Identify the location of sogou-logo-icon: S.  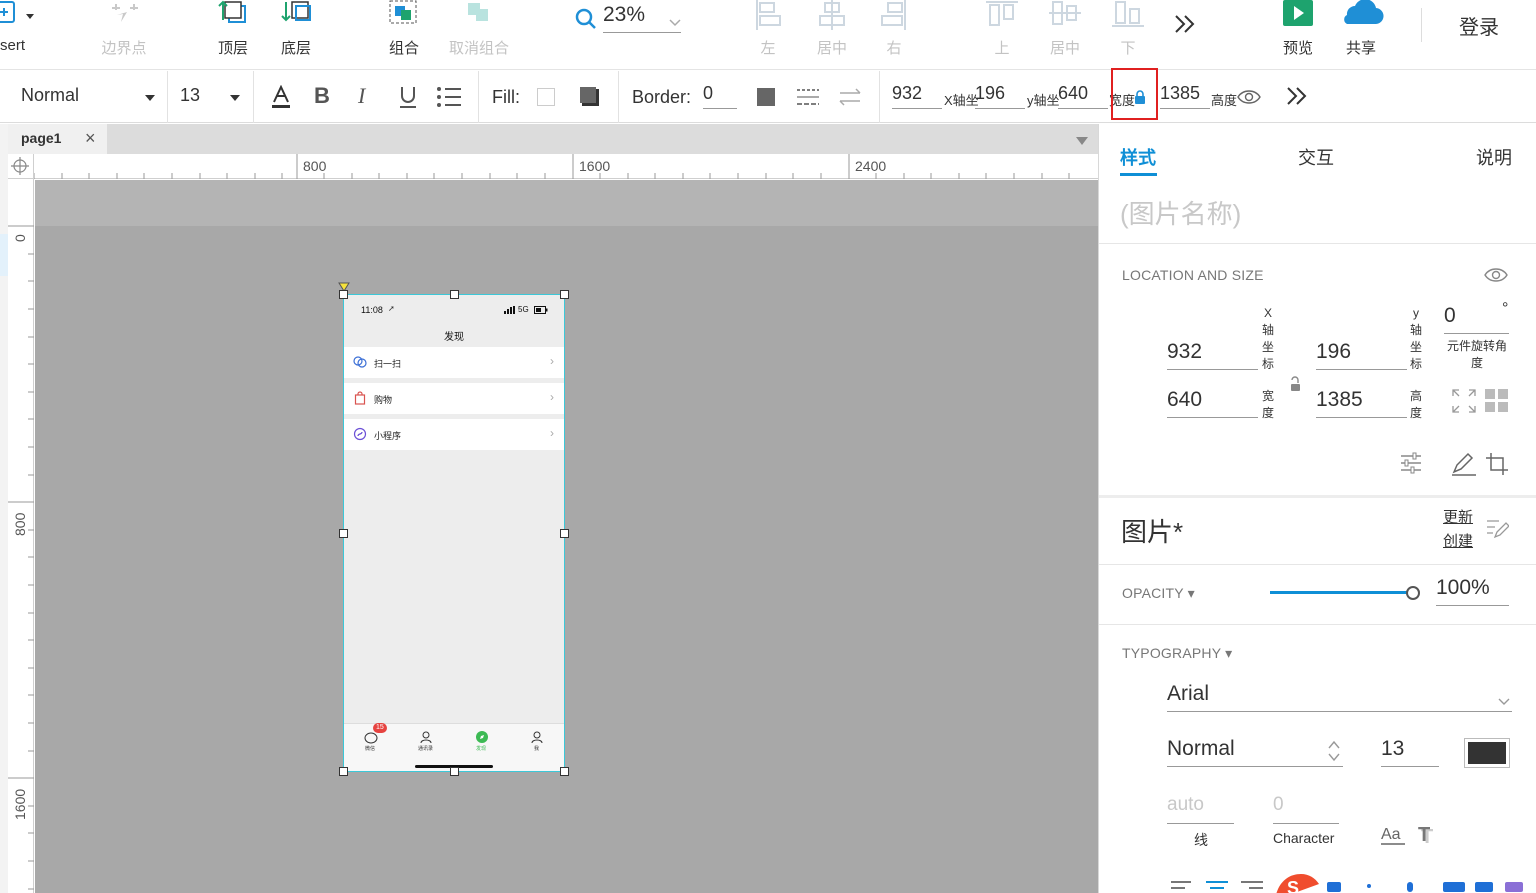
(1297, 883).